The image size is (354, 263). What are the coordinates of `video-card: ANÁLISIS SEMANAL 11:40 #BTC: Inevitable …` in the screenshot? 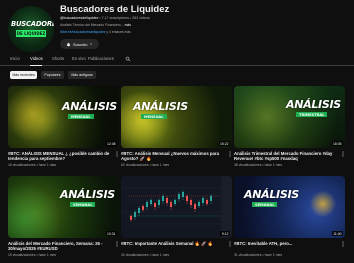 It's located at (289, 216).